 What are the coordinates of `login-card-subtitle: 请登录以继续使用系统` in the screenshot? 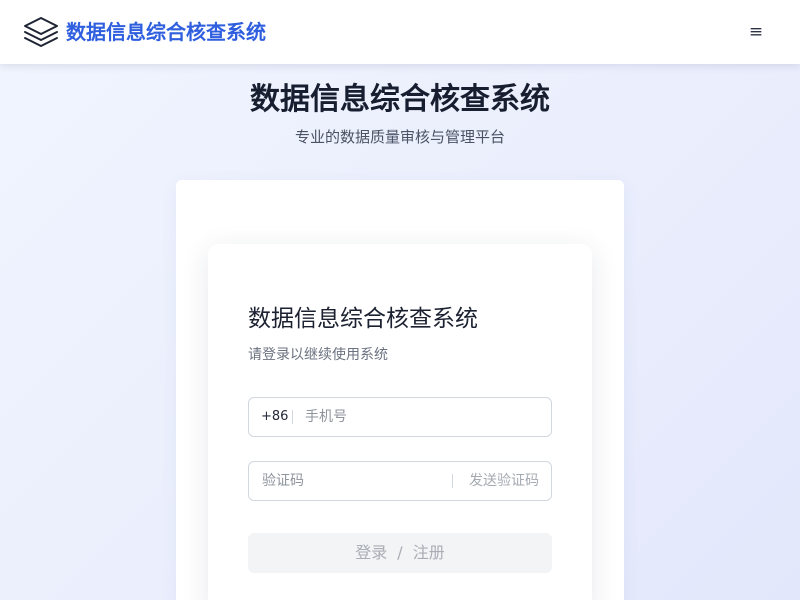 It's located at (318, 355).